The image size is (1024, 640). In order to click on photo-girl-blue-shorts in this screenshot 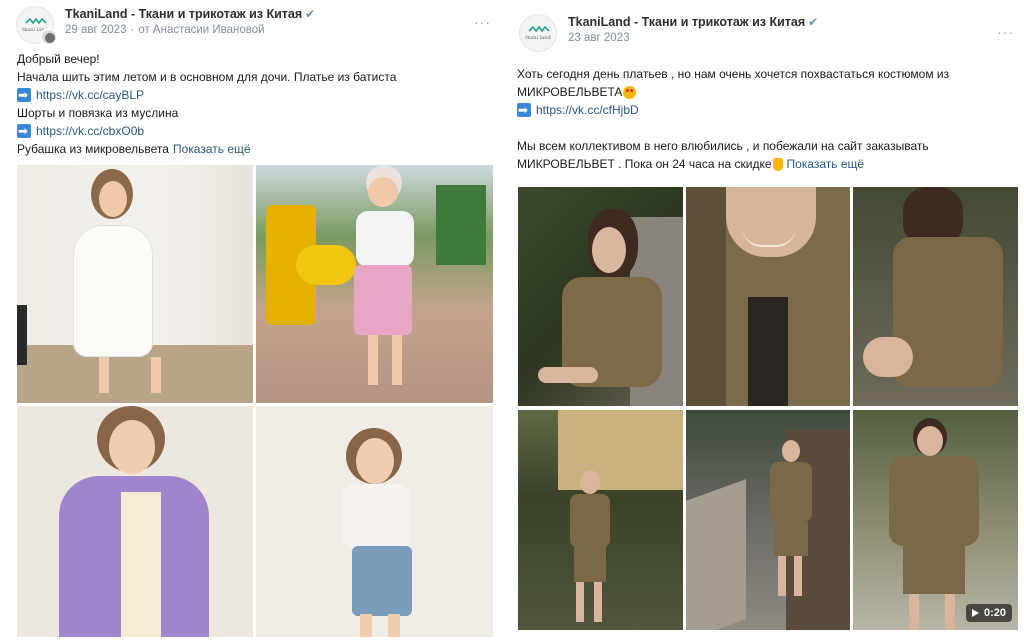, I will do `click(374, 521)`.